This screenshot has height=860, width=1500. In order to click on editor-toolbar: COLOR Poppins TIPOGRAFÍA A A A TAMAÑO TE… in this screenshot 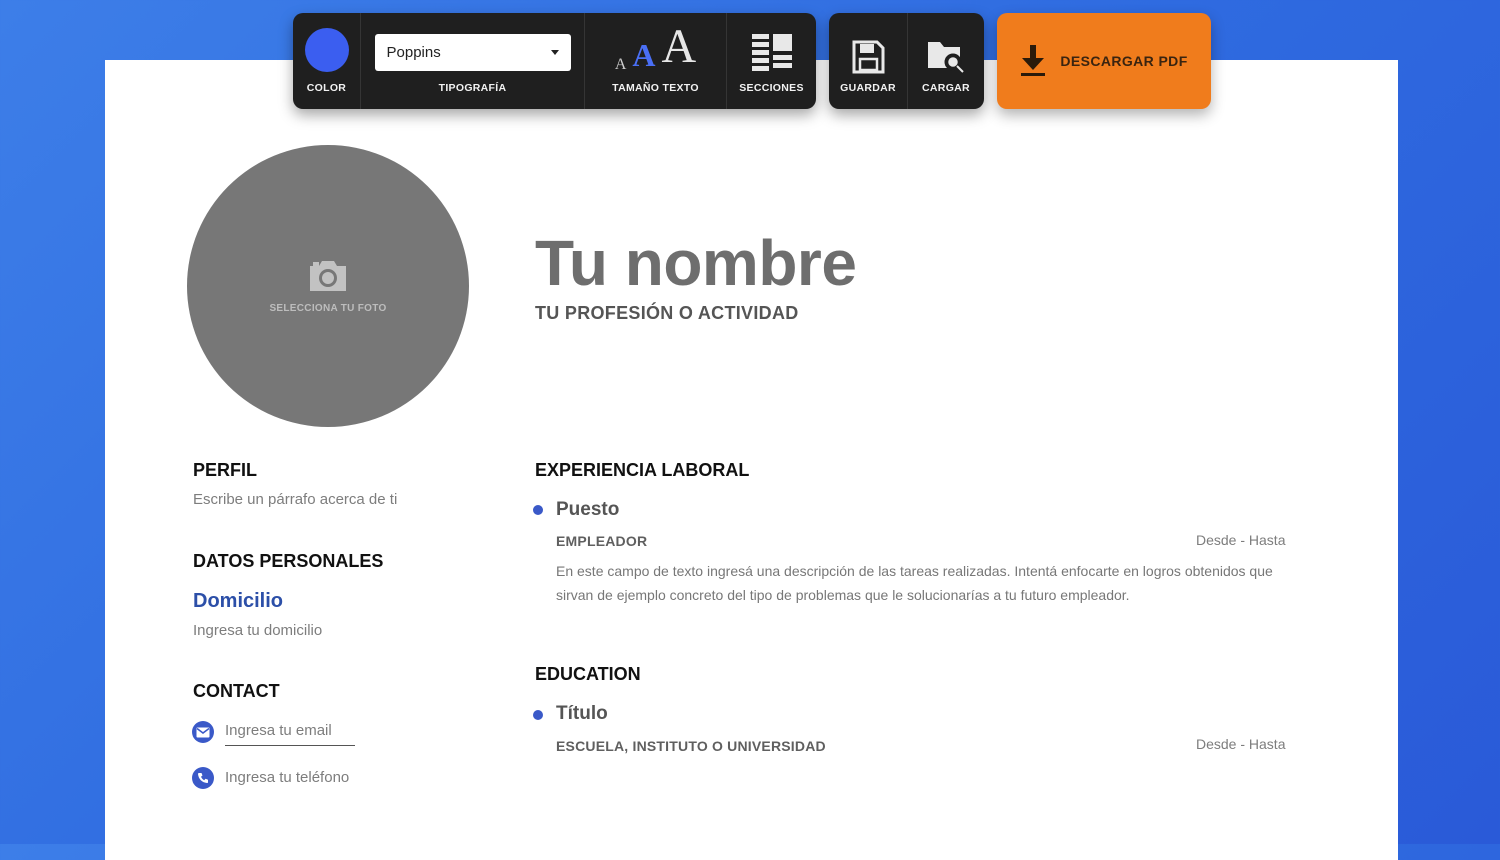, I will do `click(554, 61)`.